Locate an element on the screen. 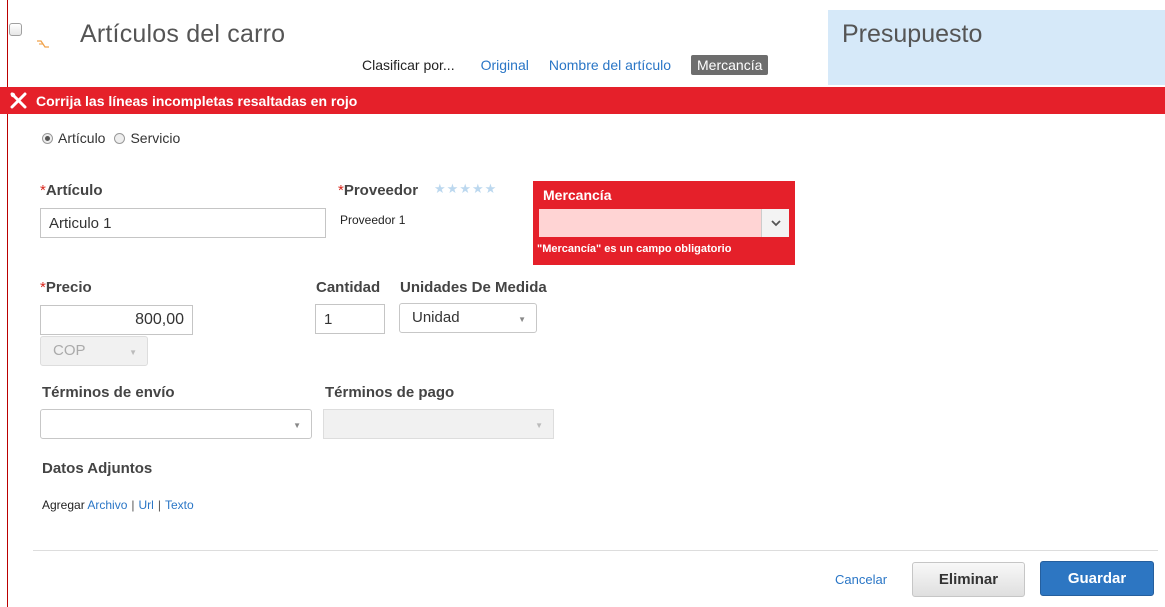 The width and height of the screenshot is (1165, 607). shipping-terms-select: ▼ is located at coordinates (176, 424).